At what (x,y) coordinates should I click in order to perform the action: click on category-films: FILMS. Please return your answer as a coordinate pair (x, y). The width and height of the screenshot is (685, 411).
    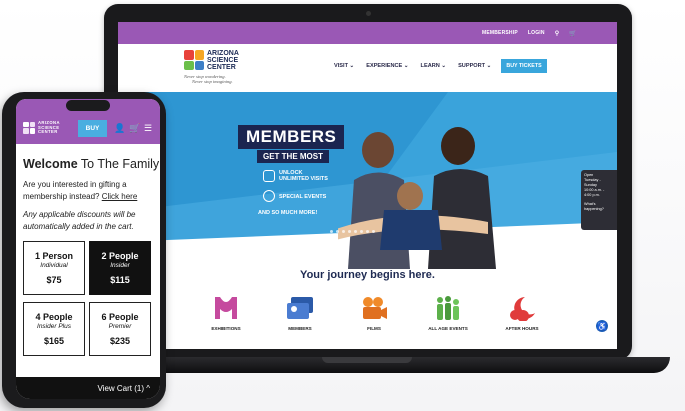
    Looking at the image, I should click on (374, 312).